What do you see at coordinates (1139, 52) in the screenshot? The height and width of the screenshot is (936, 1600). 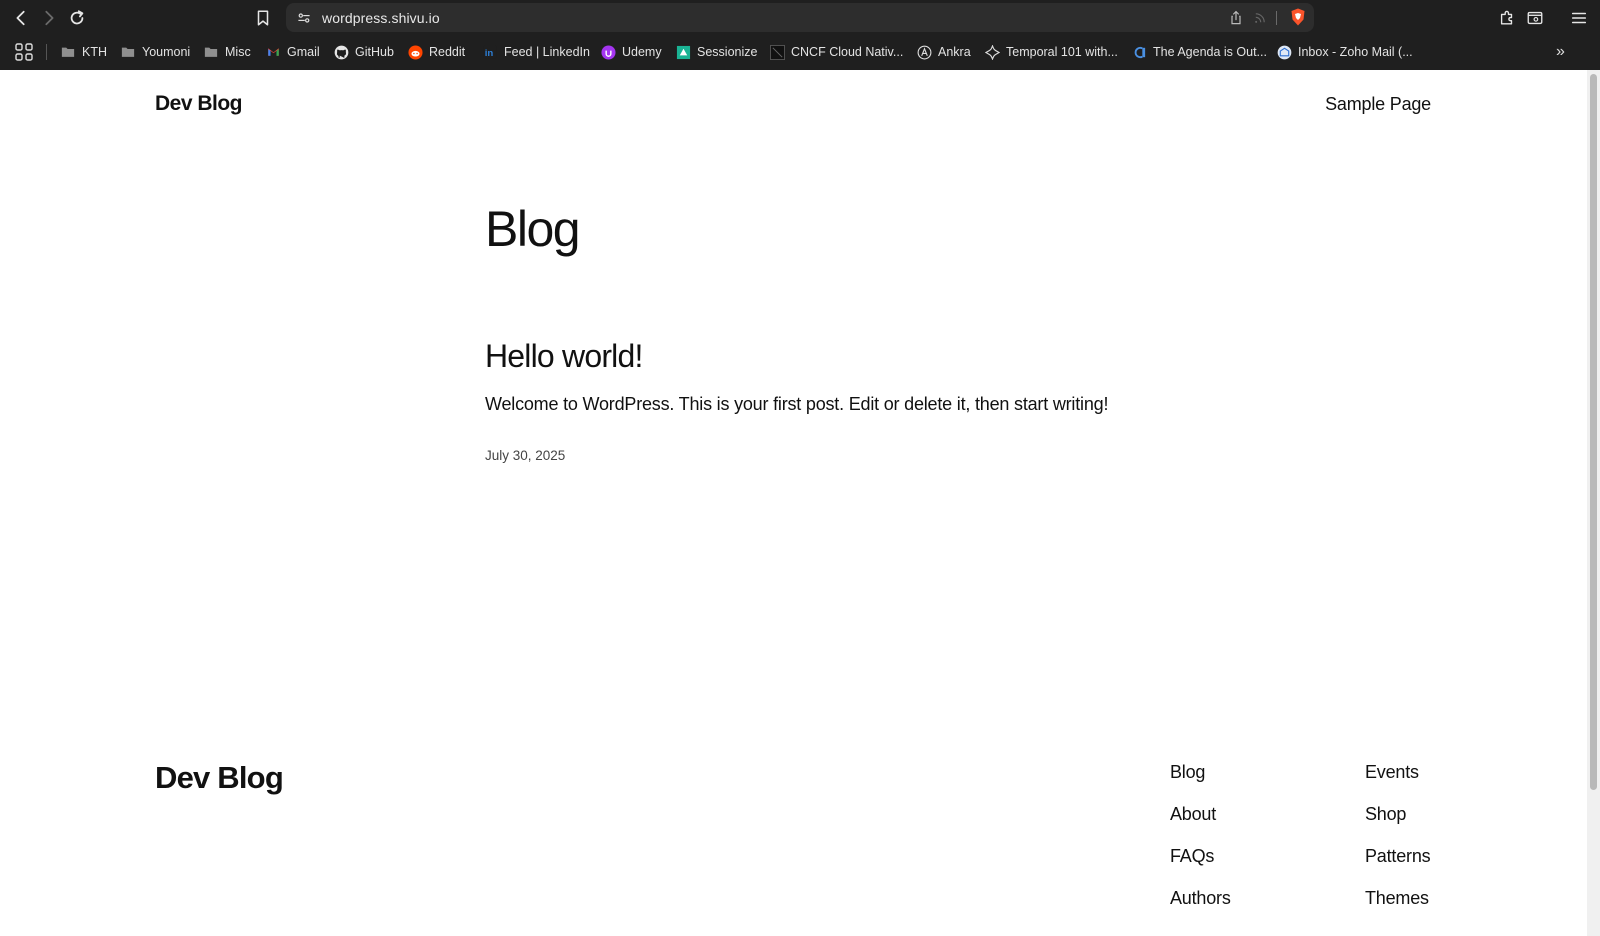 I see `agenda-icon` at bounding box center [1139, 52].